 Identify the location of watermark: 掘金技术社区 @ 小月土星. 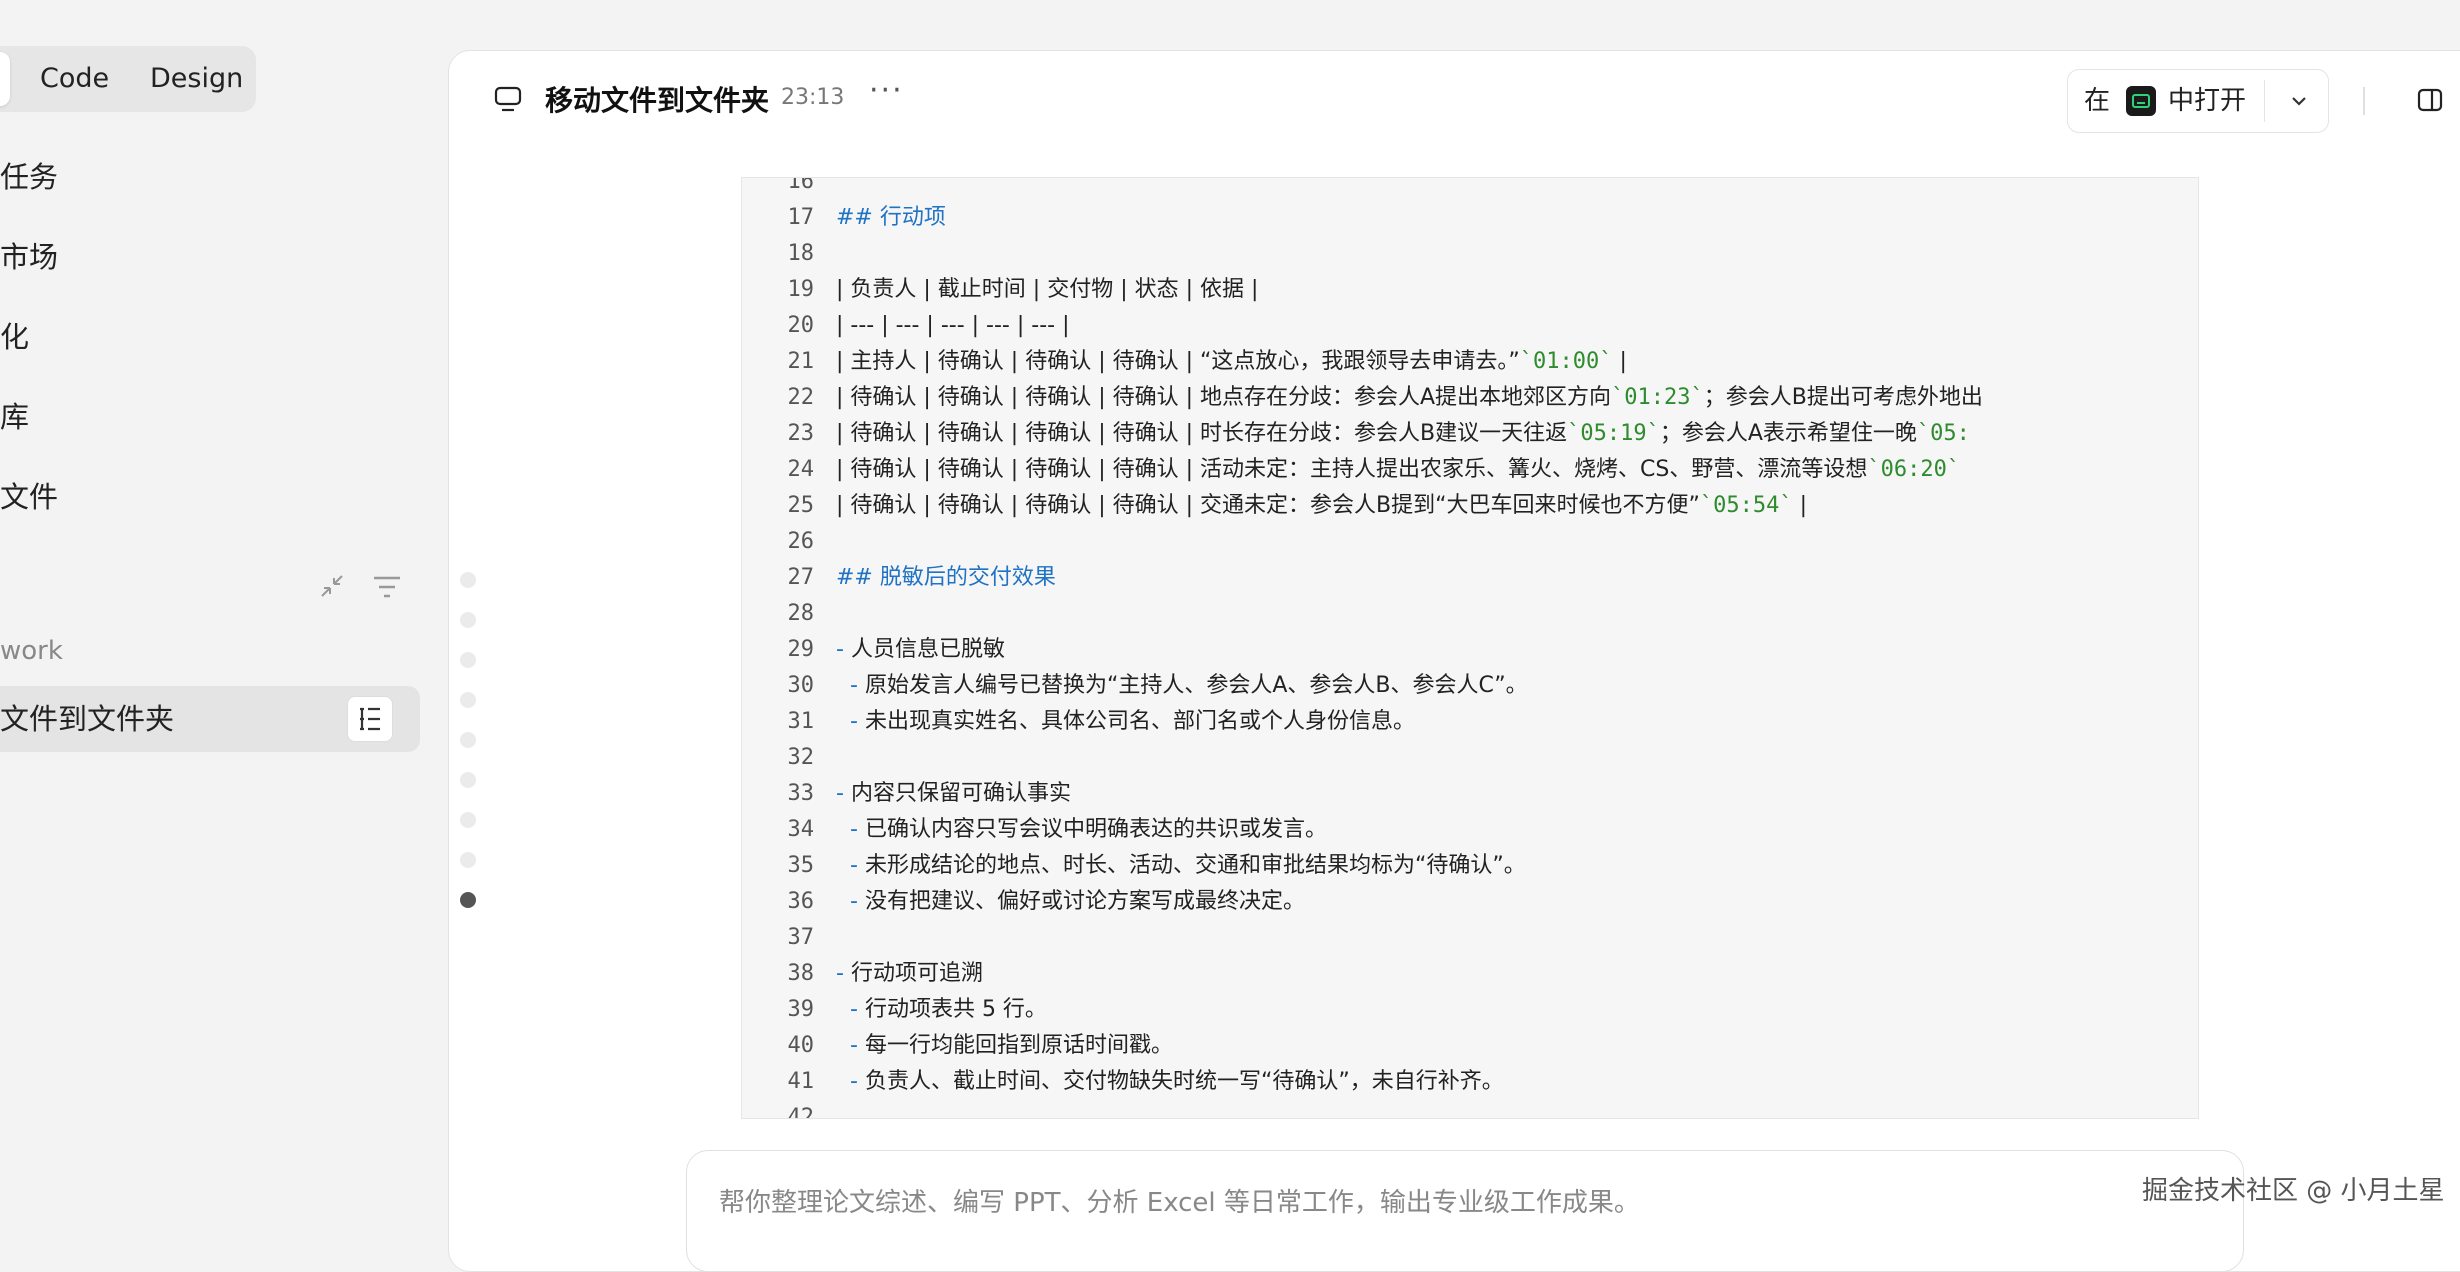
(2293, 1191).